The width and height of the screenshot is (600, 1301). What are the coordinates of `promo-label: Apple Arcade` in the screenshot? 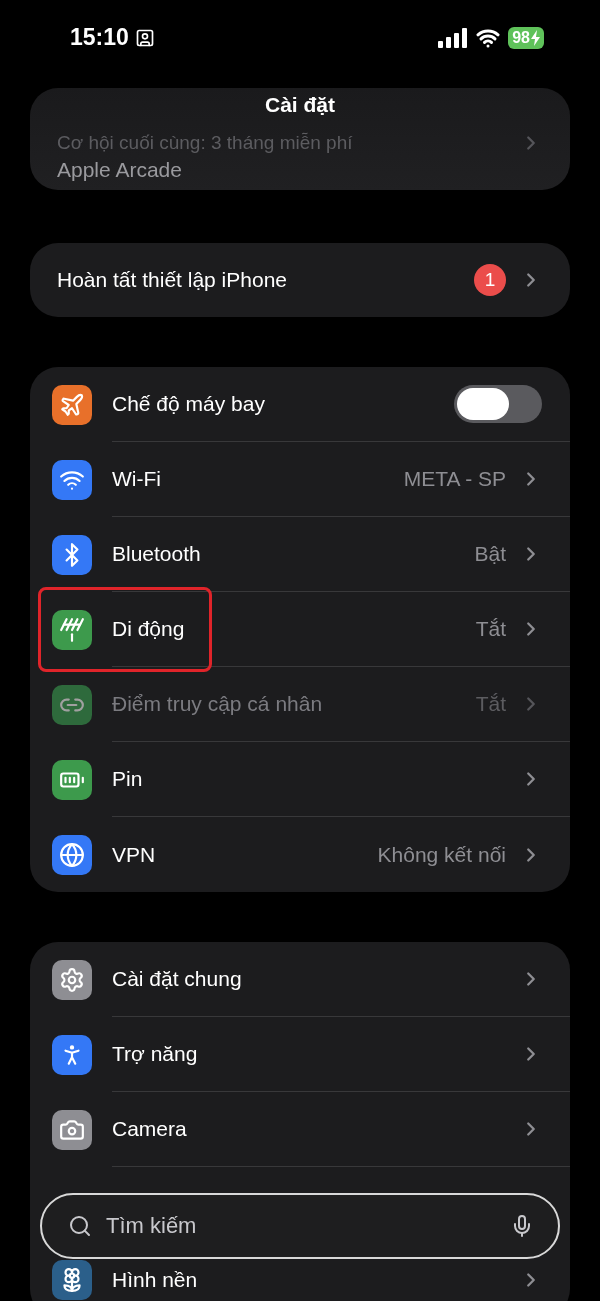 It's located at (120, 170).